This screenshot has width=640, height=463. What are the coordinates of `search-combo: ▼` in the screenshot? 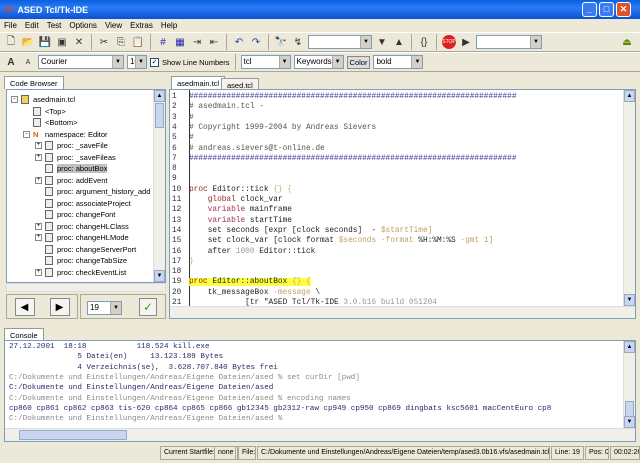 It's located at (340, 42).